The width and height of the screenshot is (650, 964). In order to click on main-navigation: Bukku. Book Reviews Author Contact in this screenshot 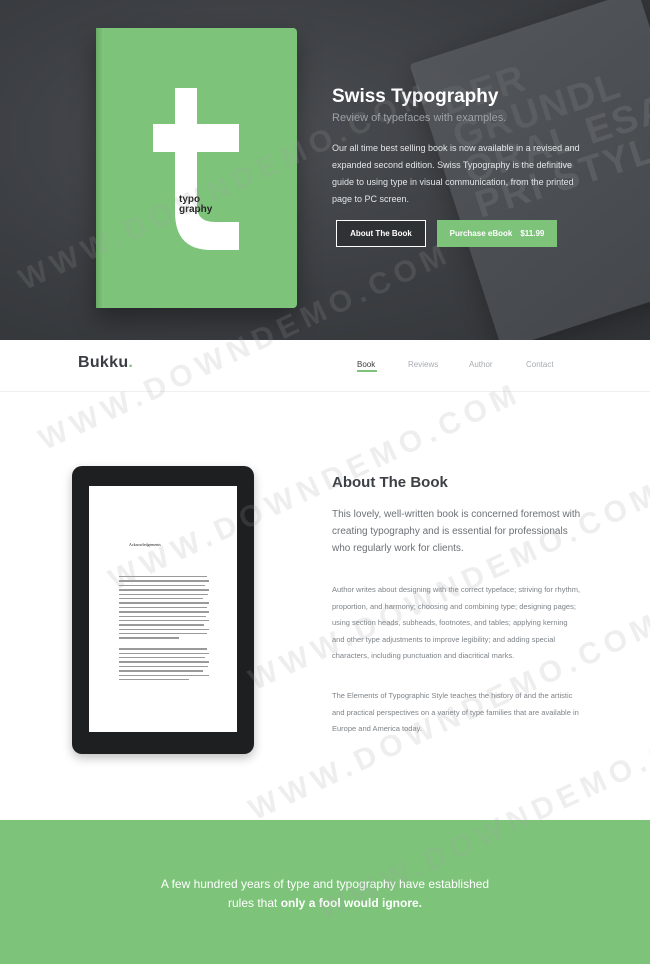, I will do `click(325, 366)`.